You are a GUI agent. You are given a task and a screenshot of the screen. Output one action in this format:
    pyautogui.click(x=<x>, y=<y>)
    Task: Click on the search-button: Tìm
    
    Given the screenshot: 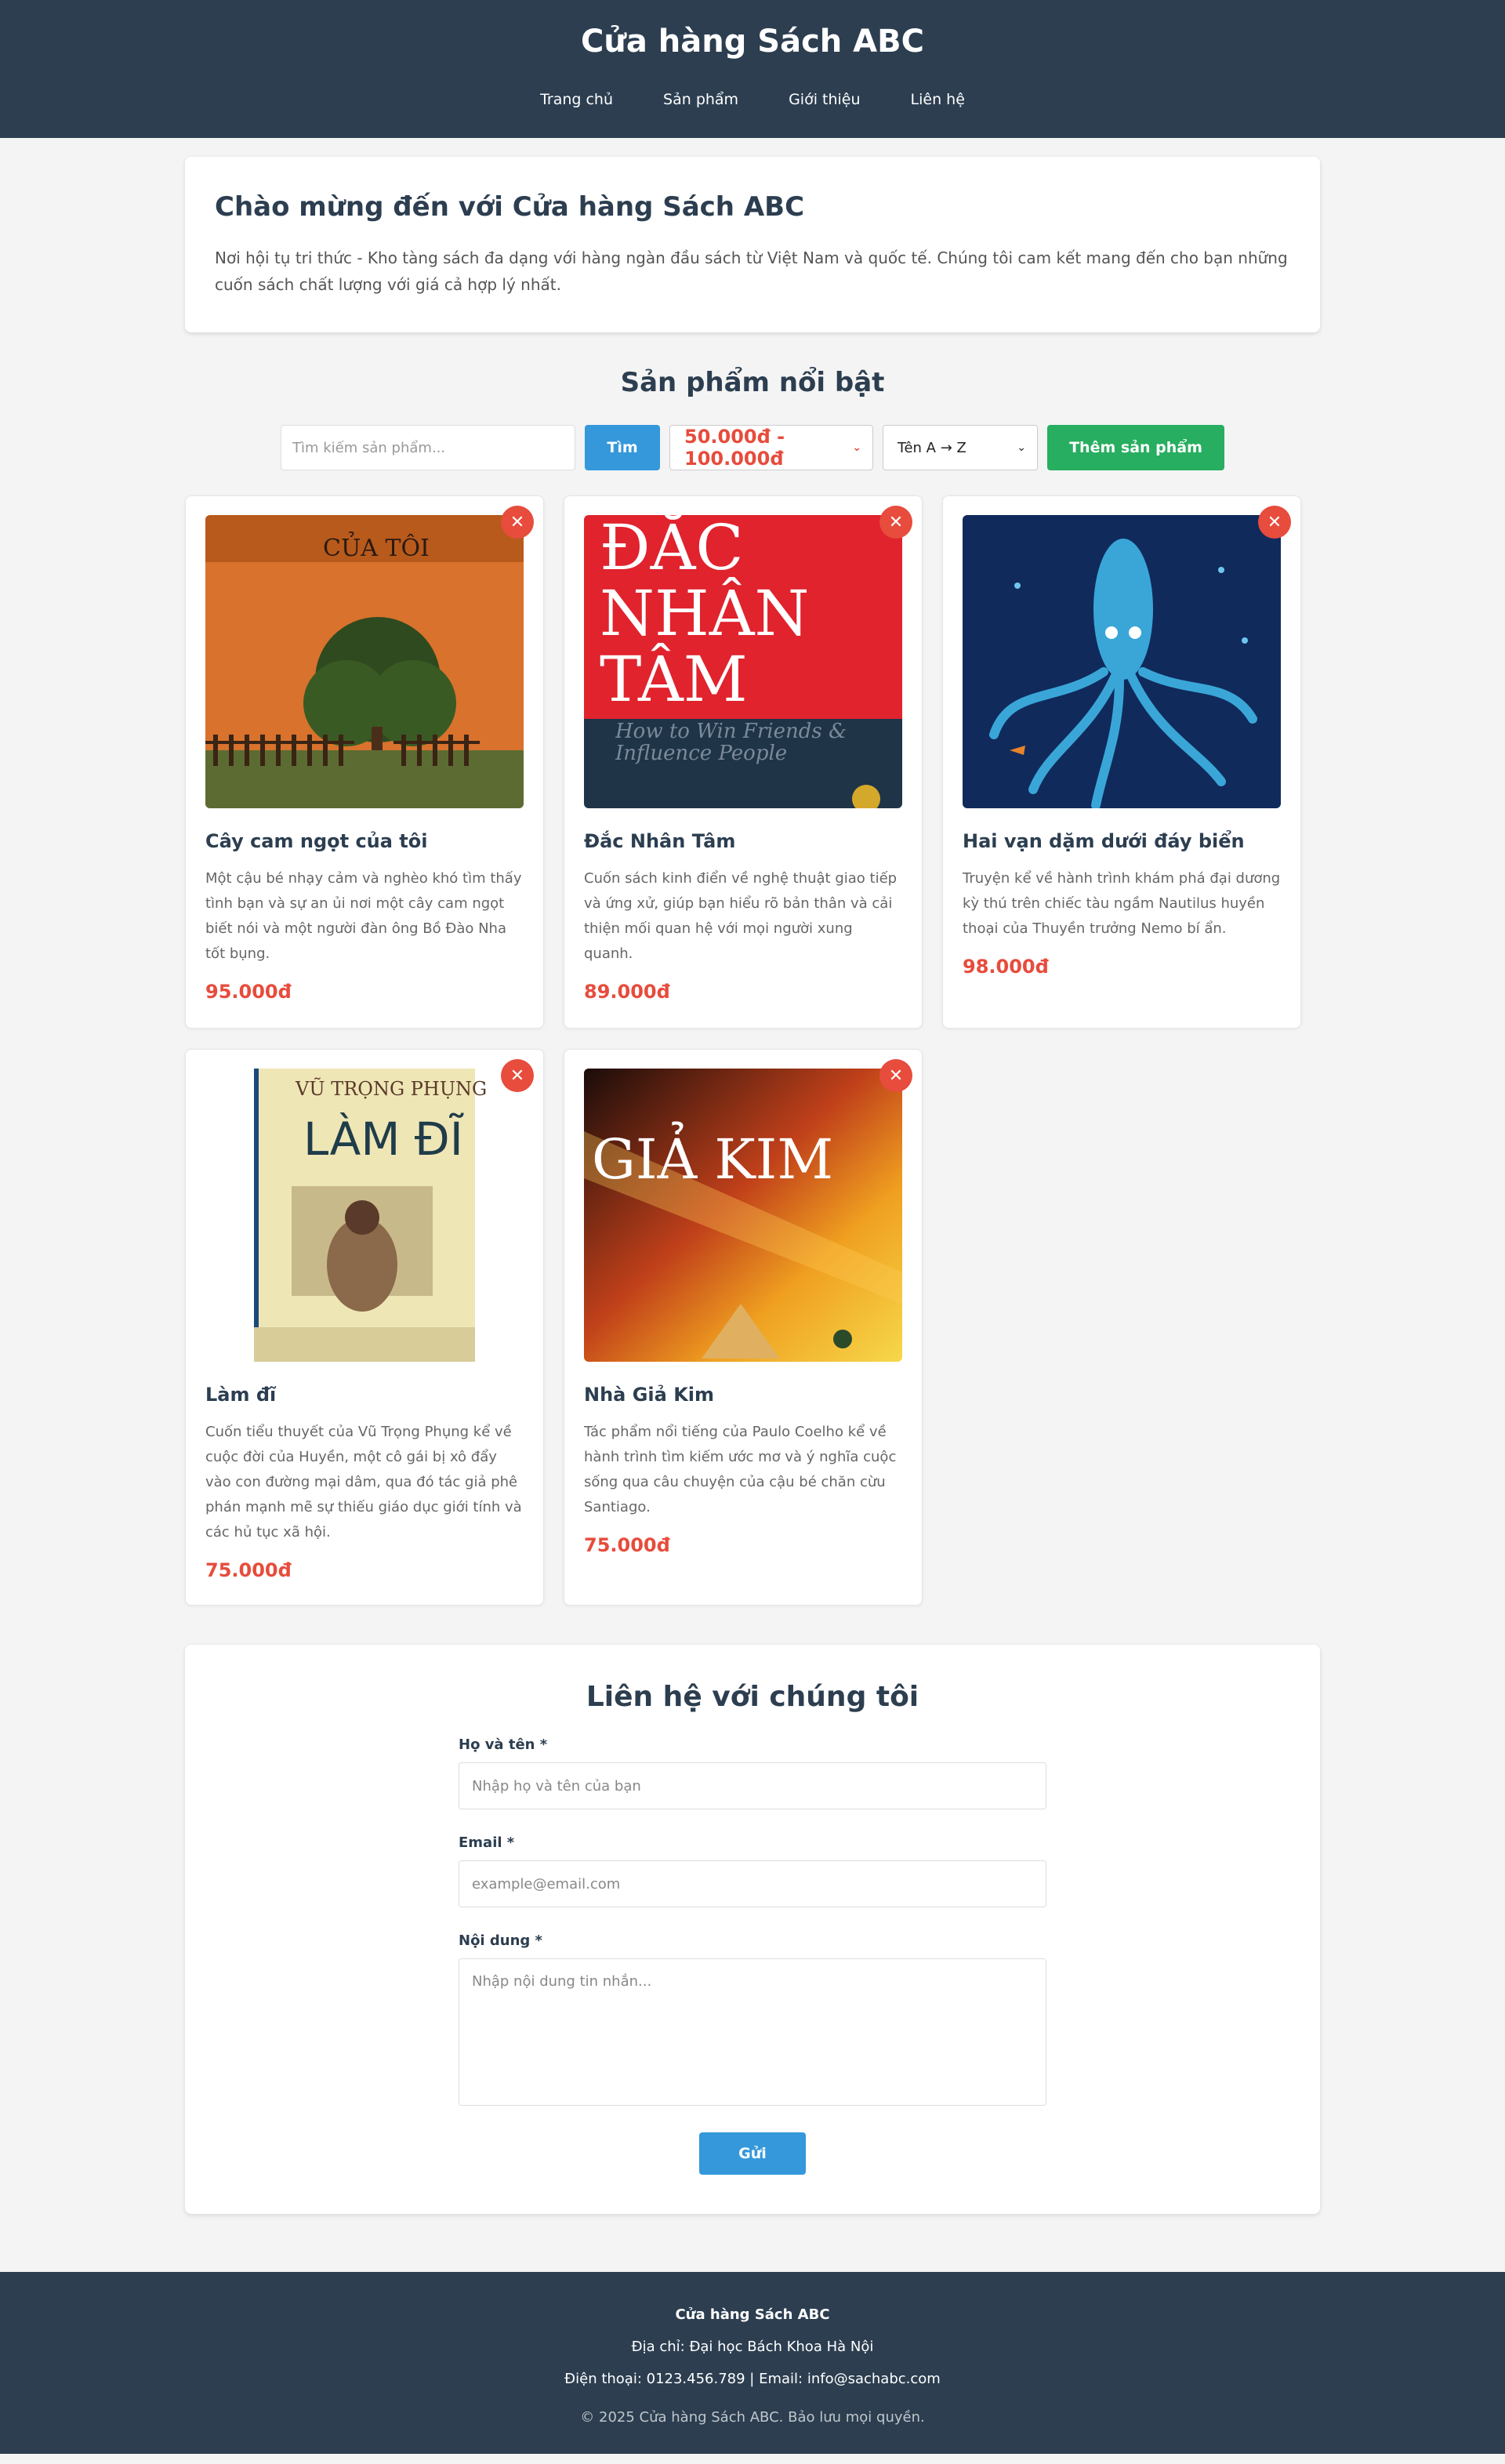 What is the action you would take?
    pyautogui.click(x=622, y=447)
    